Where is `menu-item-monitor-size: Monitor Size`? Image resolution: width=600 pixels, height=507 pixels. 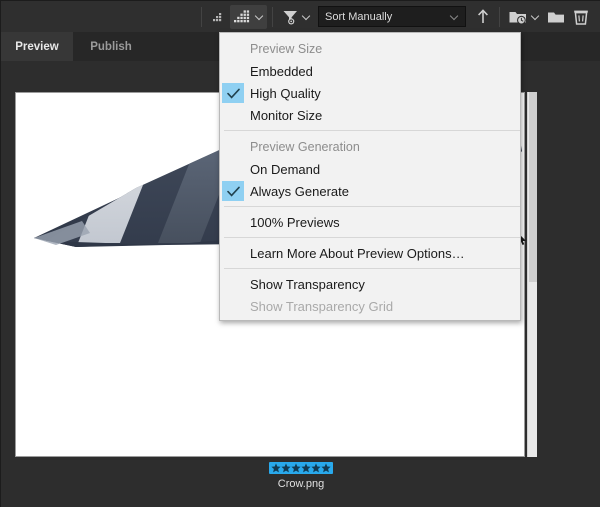
menu-item-monitor-size: Monitor Size is located at coordinates (370, 115).